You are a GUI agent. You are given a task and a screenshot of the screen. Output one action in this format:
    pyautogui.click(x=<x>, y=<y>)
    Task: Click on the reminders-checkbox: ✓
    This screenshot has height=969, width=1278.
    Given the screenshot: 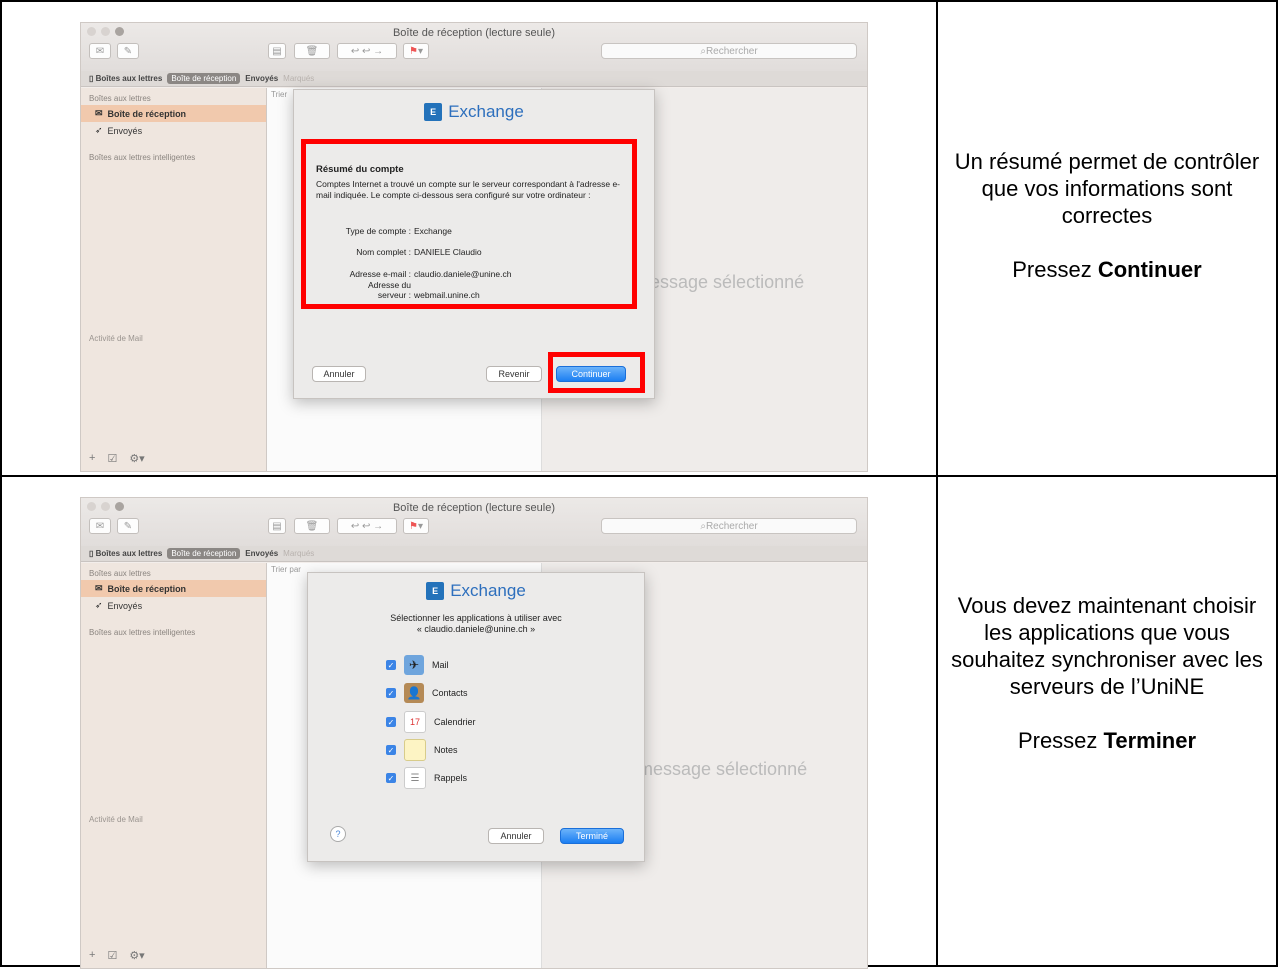 What is the action you would take?
    pyautogui.click(x=391, y=778)
    